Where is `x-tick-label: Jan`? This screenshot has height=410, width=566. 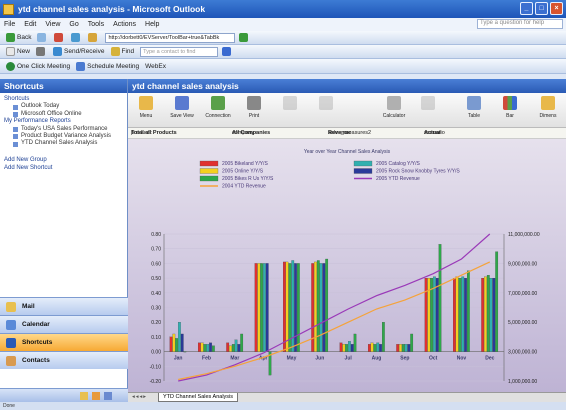
x-tick-label: Jan is located at coordinates (178, 359).